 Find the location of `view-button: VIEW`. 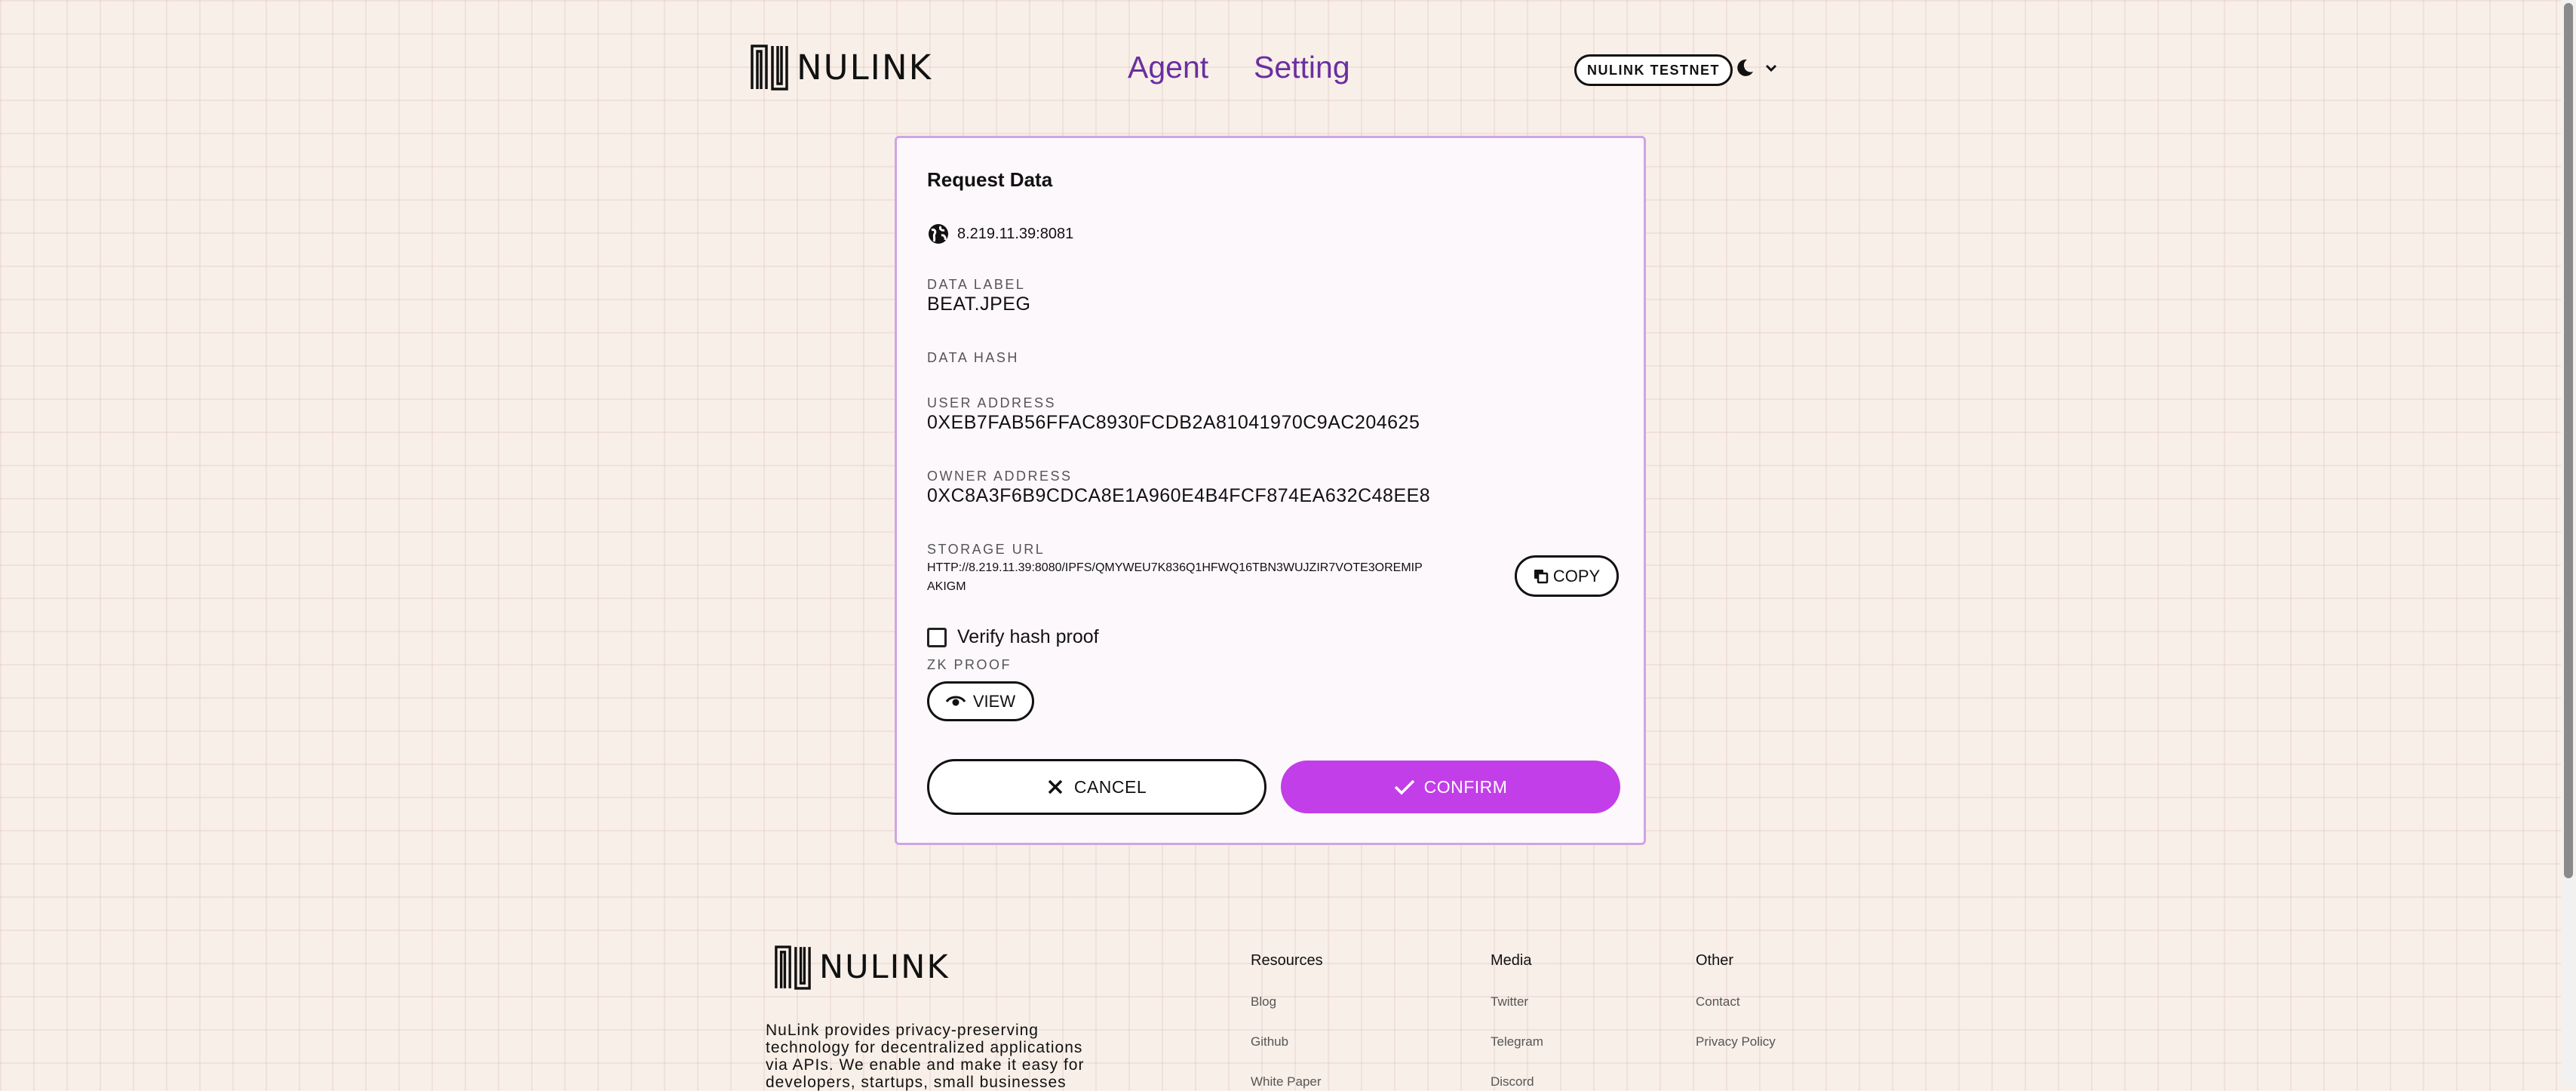

view-button: VIEW is located at coordinates (980, 701).